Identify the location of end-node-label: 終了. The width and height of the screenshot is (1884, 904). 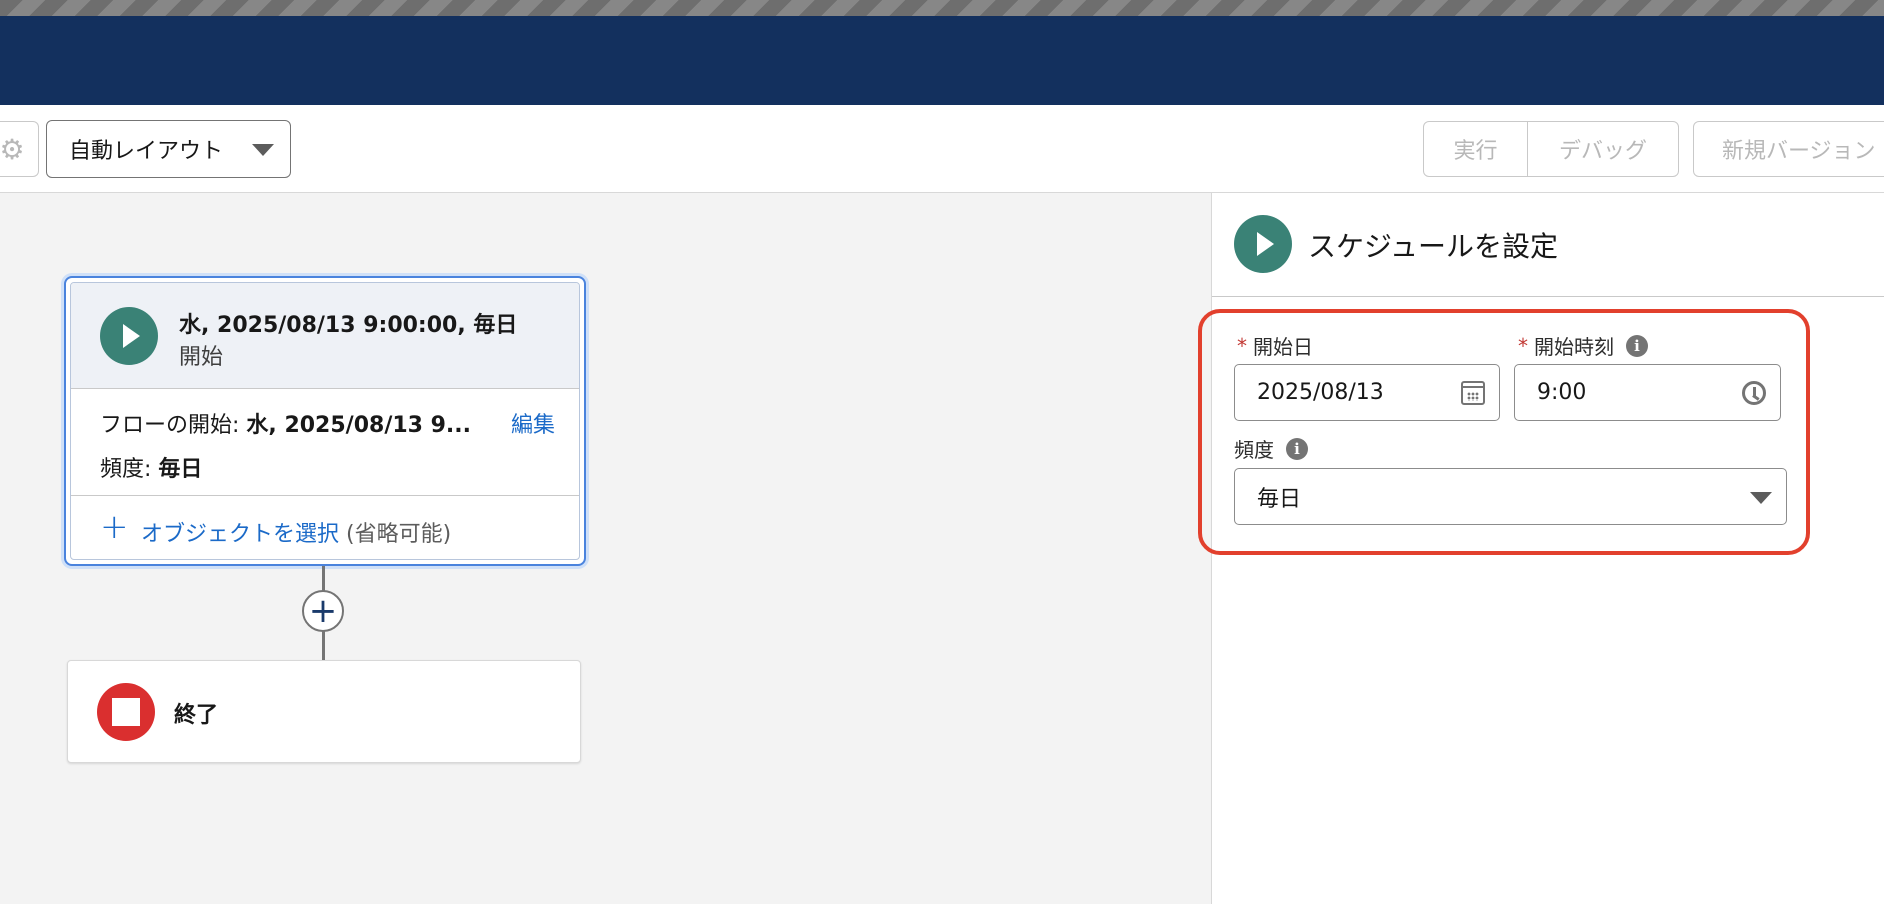
(196, 715).